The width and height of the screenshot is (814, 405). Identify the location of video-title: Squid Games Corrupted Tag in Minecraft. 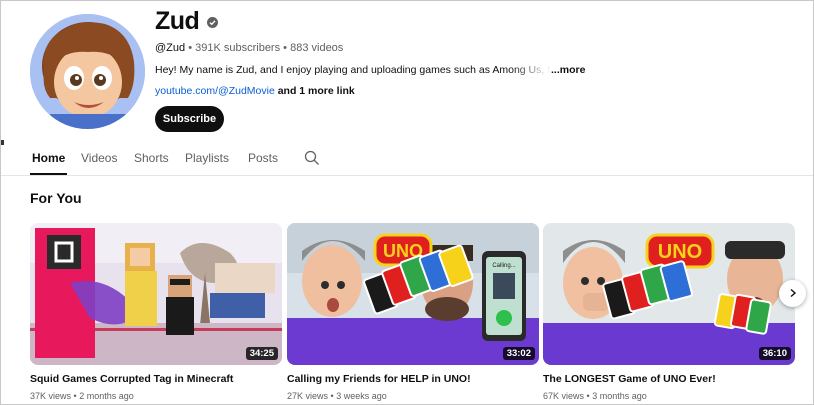
(156, 379).